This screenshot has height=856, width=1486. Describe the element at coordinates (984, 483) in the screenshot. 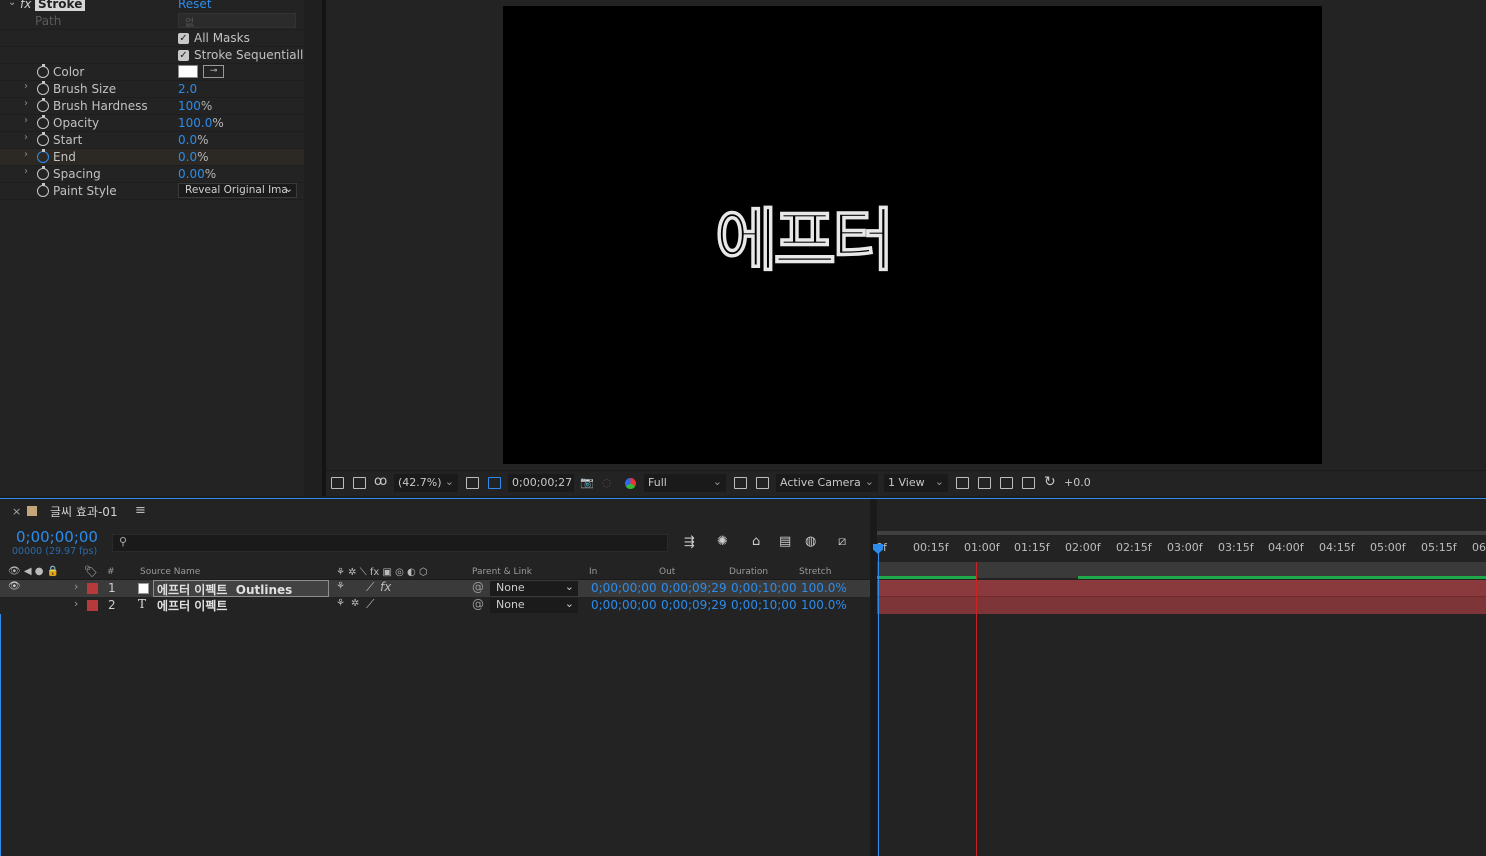

I see `fast-previews-icon` at that location.